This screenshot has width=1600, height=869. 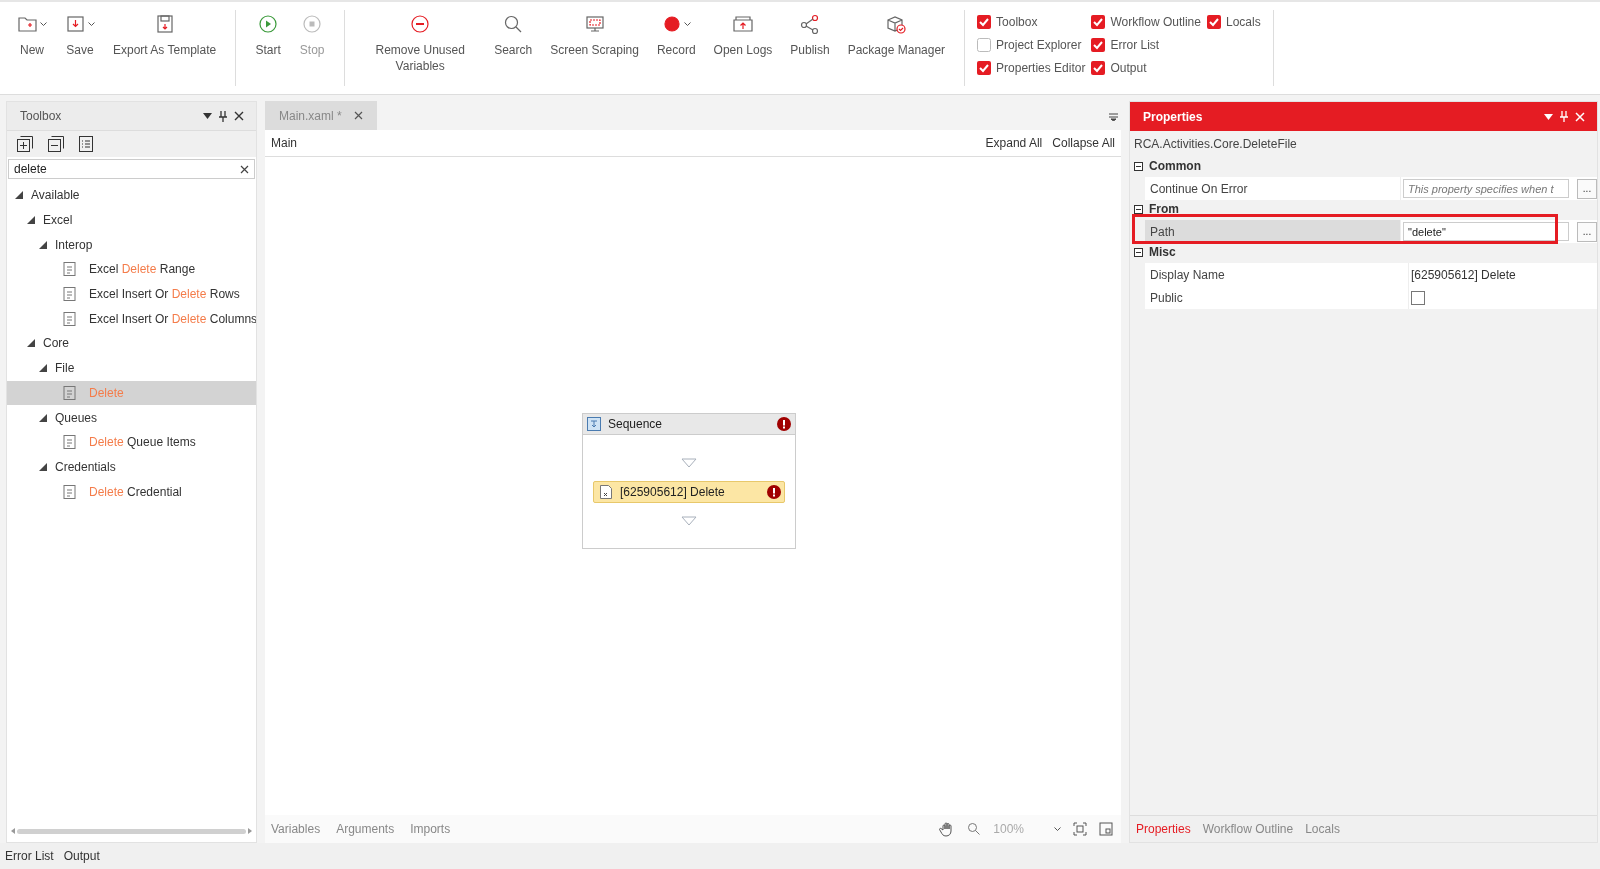 What do you see at coordinates (1273, 188) in the screenshot?
I see `property-name: Continue On Error` at bounding box center [1273, 188].